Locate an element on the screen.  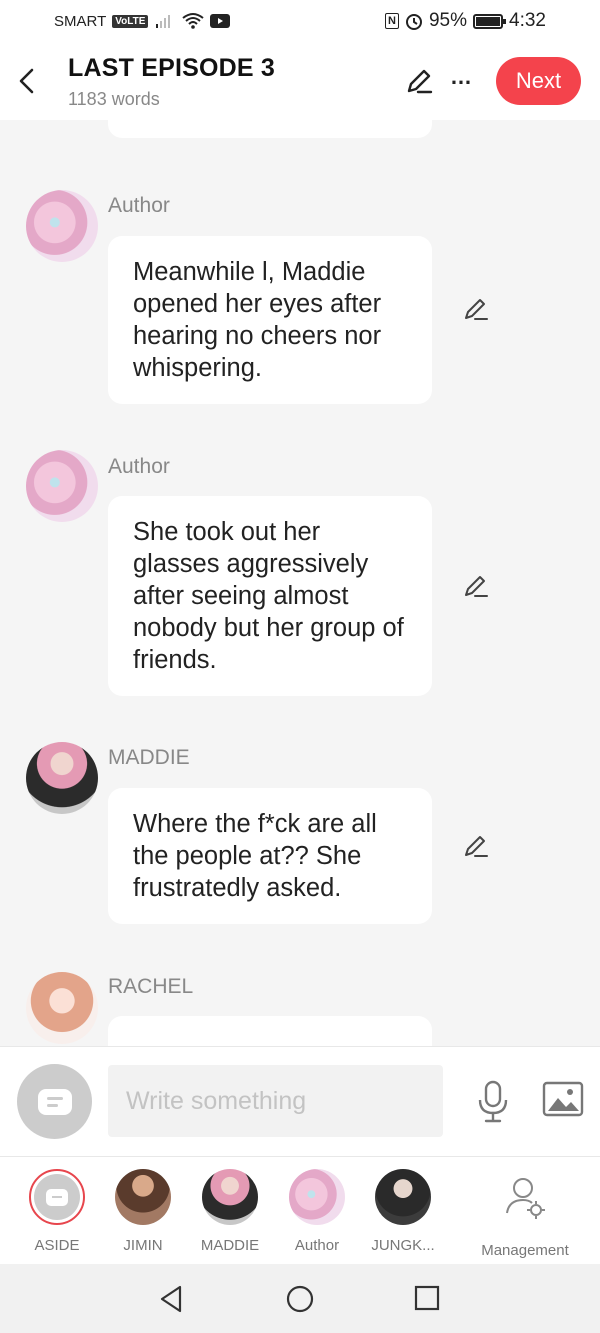
clock: 4:32 is located at coordinates (527, 20).